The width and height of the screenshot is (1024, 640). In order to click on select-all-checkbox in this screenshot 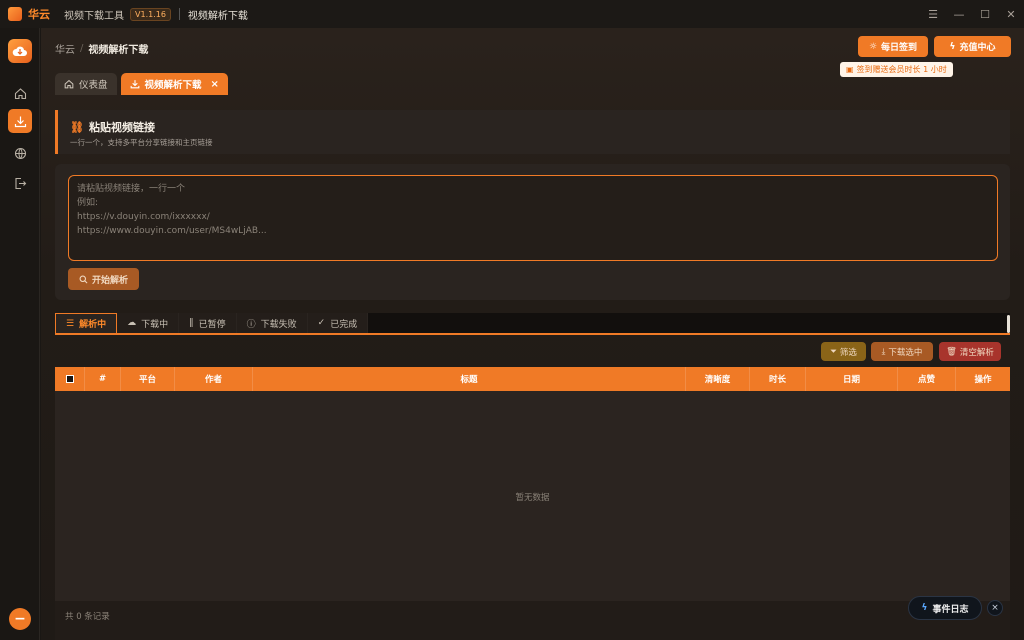, I will do `click(70, 379)`.